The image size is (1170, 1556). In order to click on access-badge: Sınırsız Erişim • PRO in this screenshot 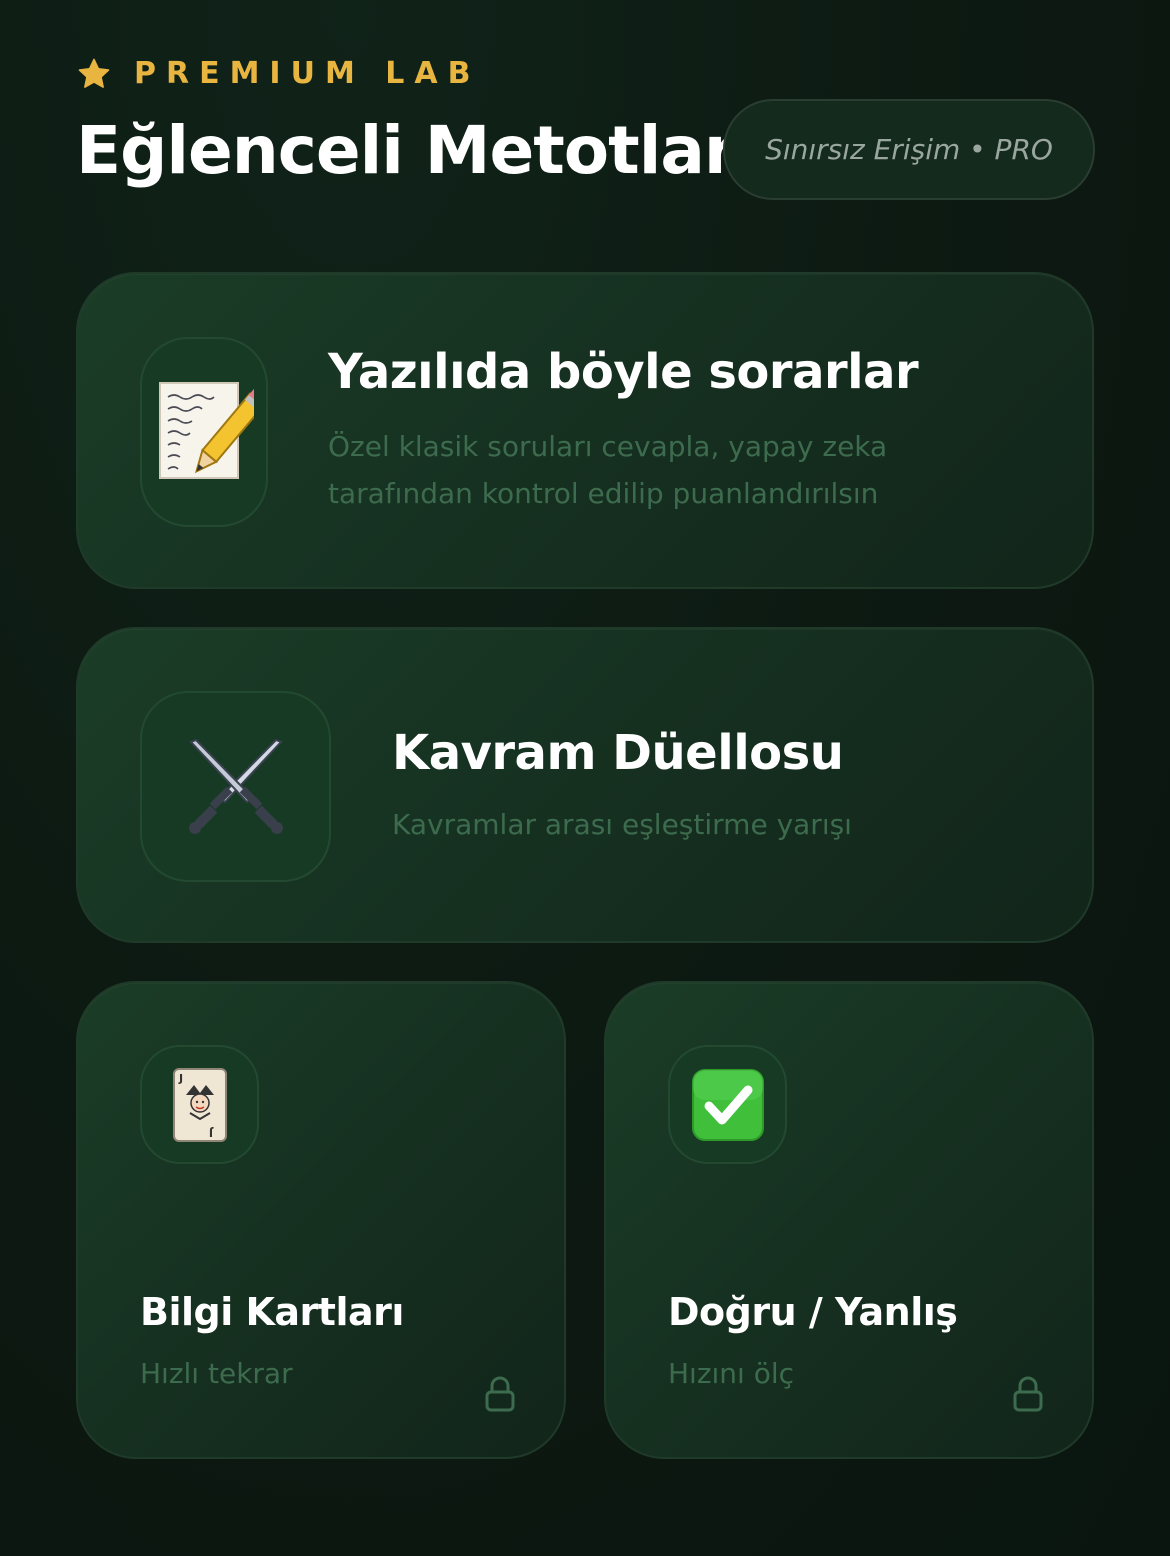, I will do `click(909, 149)`.